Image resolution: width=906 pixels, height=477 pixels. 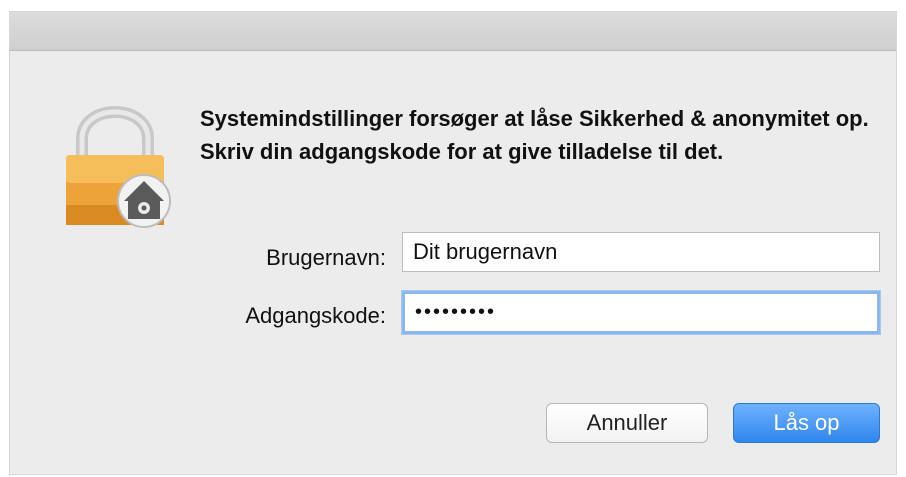 I want to click on password-label: Adgangskode:, so click(x=315, y=315).